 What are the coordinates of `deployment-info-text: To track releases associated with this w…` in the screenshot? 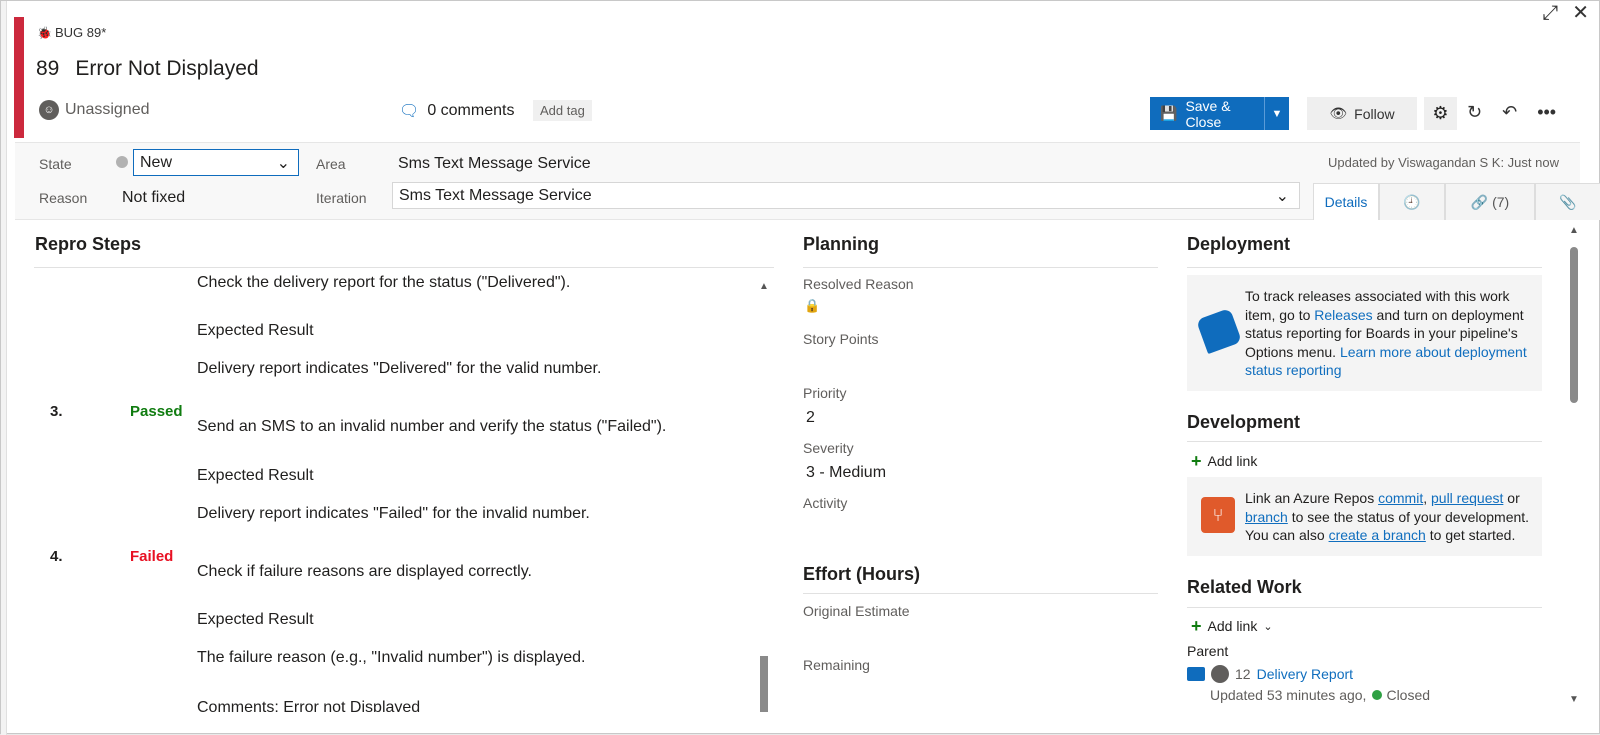 It's located at (1390, 333).